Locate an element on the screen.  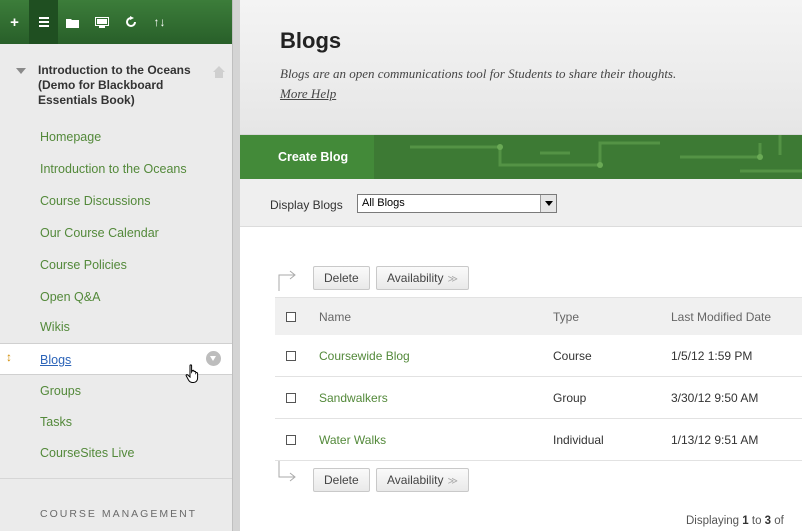
course-menu-toolbar: + ↑↓ is located at coordinates (116, 22).